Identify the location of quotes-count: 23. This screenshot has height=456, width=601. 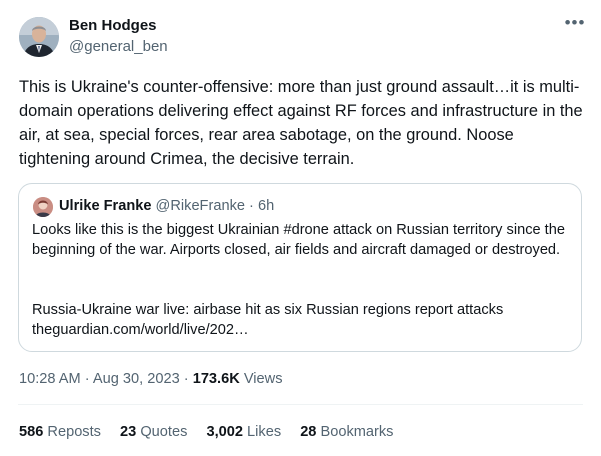
(128, 432).